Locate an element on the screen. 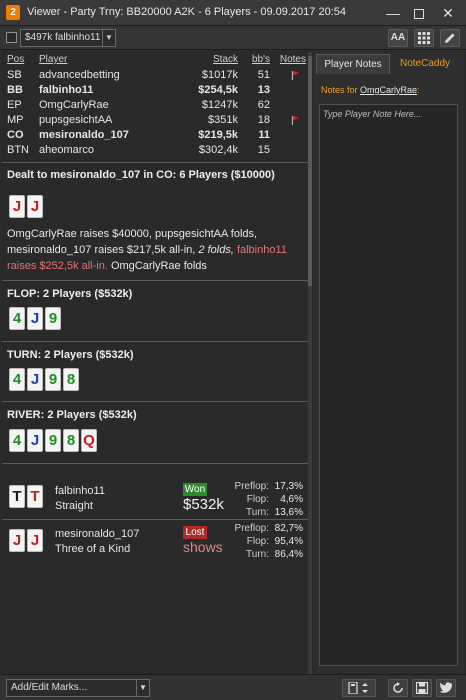 The image size is (466, 700). player-row: SB advancedbetting $1017k 51 is located at coordinates (155, 76).